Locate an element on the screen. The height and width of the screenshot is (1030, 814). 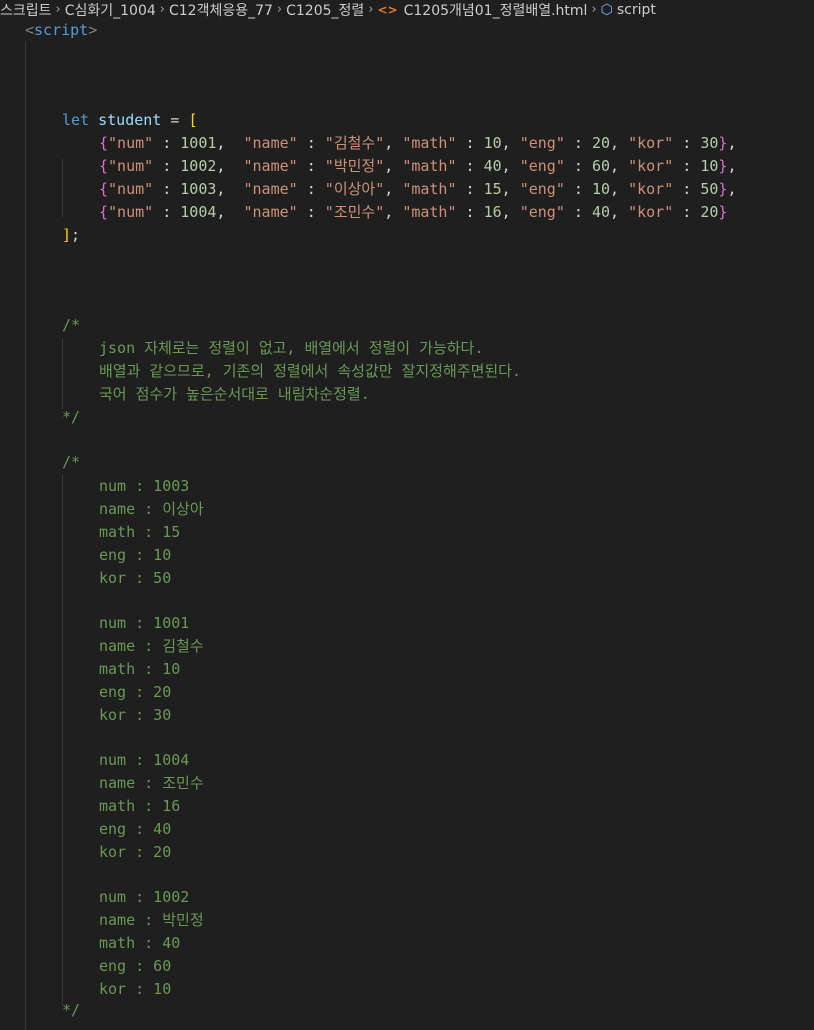
comment-open: /* is located at coordinates (71, 325).